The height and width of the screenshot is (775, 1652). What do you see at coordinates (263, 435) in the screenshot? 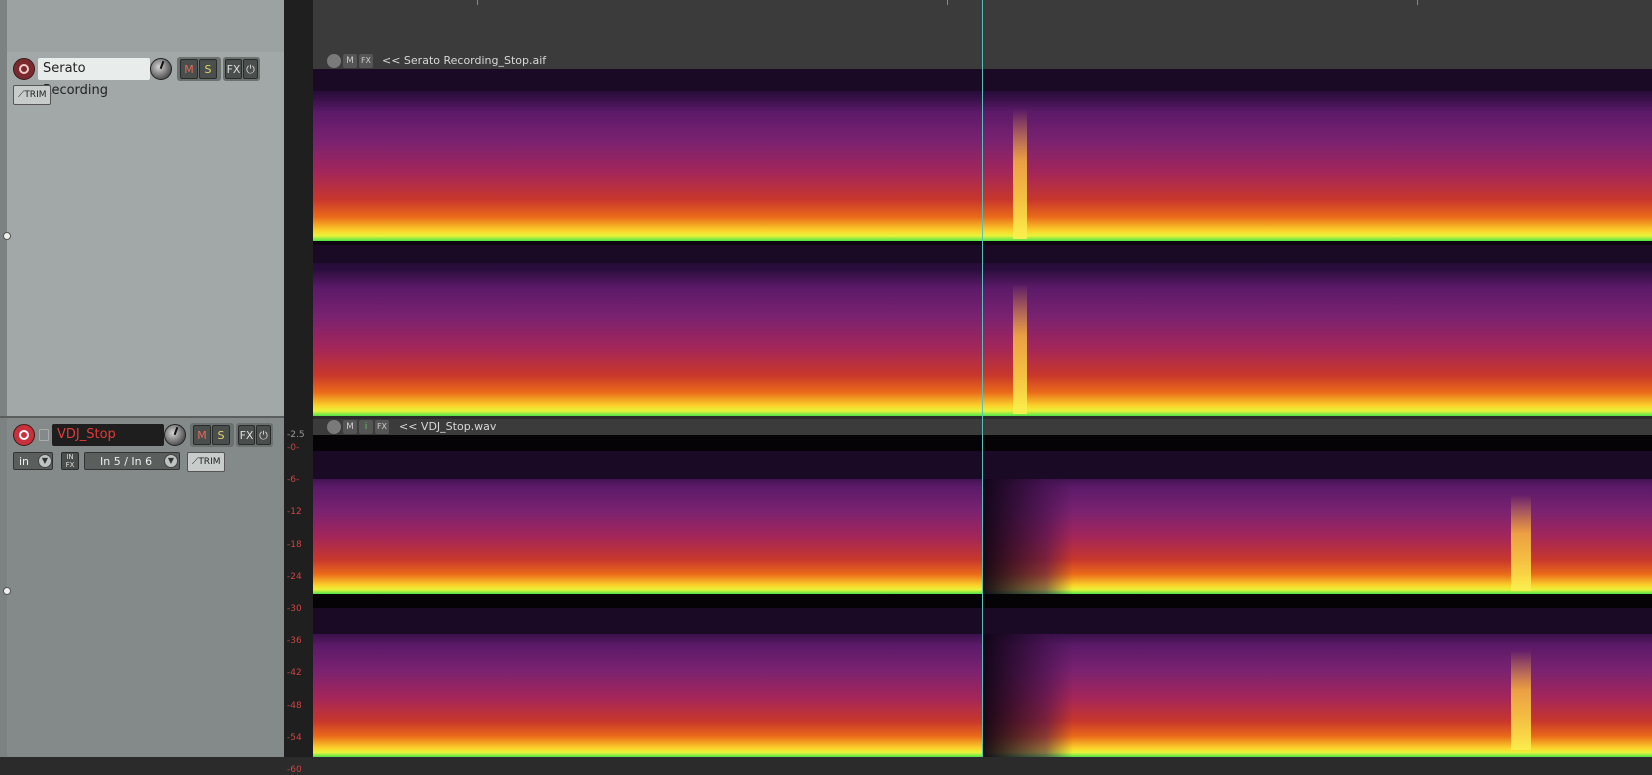
I see `track2-fx-bypass-button: ⏻` at bounding box center [263, 435].